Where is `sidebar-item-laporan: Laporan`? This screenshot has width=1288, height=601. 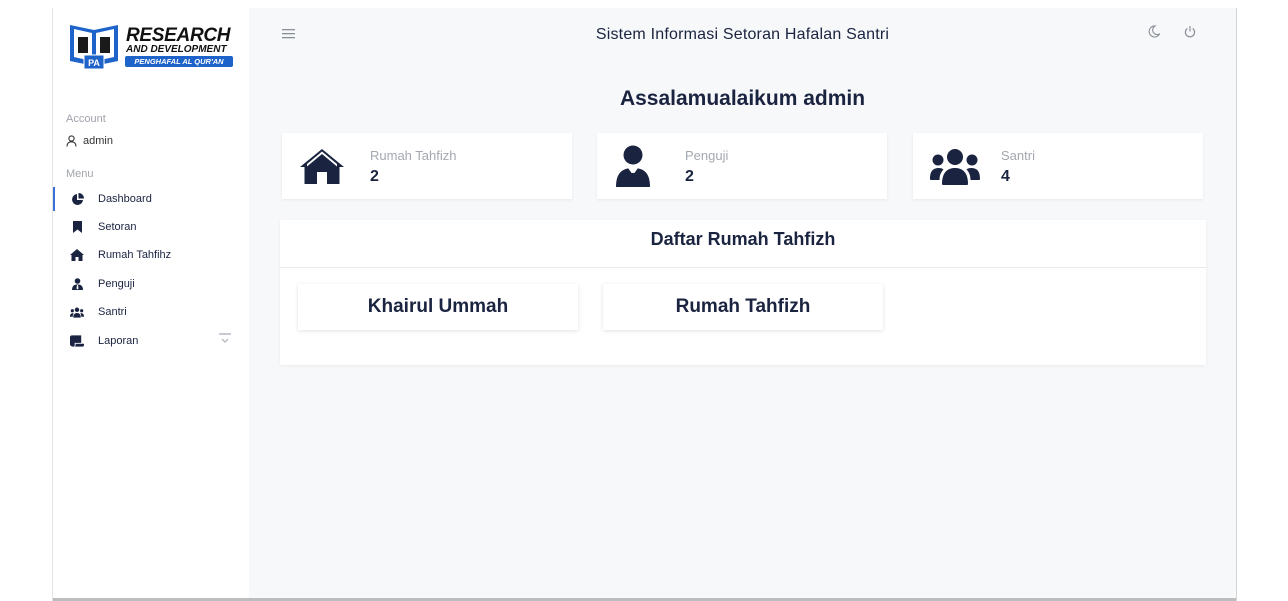
sidebar-item-laporan: Laporan is located at coordinates (151, 341).